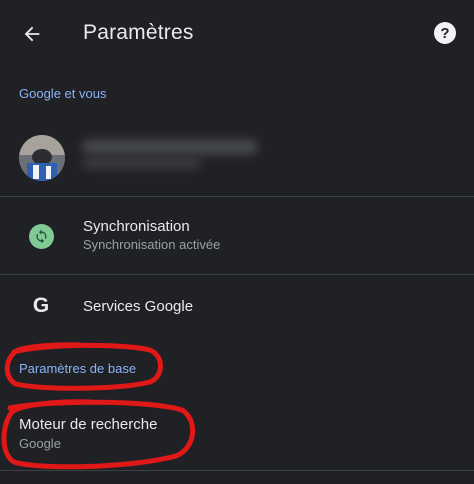  What do you see at coordinates (32, 34) in the screenshot?
I see `arrow-back-icon` at bounding box center [32, 34].